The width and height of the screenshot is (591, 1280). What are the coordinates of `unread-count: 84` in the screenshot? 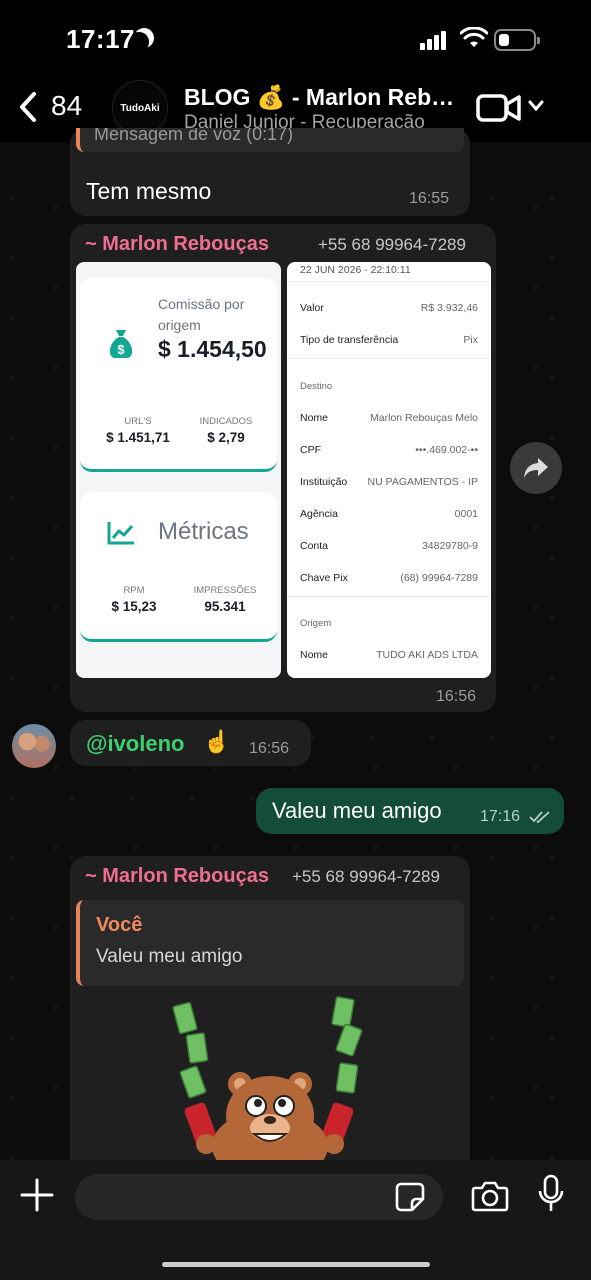 It's located at (66, 106).